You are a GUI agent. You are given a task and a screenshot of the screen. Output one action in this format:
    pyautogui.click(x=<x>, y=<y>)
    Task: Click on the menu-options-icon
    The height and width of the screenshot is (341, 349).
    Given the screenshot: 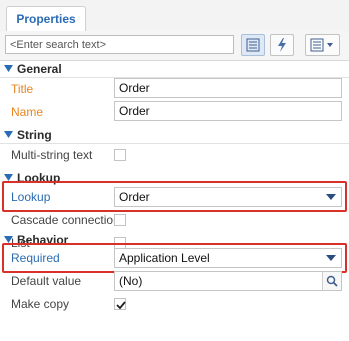 What is the action you would take?
    pyautogui.click(x=321, y=45)
    